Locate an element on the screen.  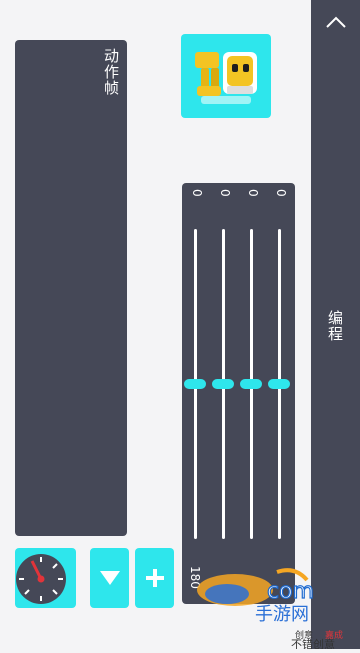
speedometer-icon is located at coordinates (41, 579).